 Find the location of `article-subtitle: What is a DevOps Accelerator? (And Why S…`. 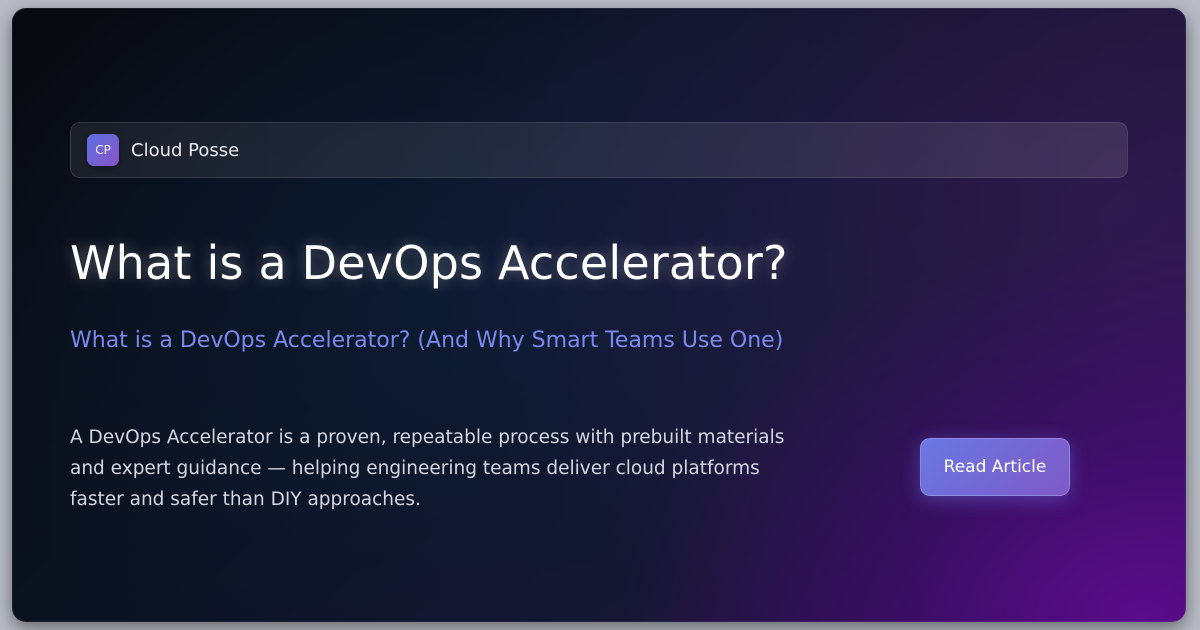

article-subtitle: What is a DevOps Accelerator? (And Why S… is located at coordinates (427, 340).